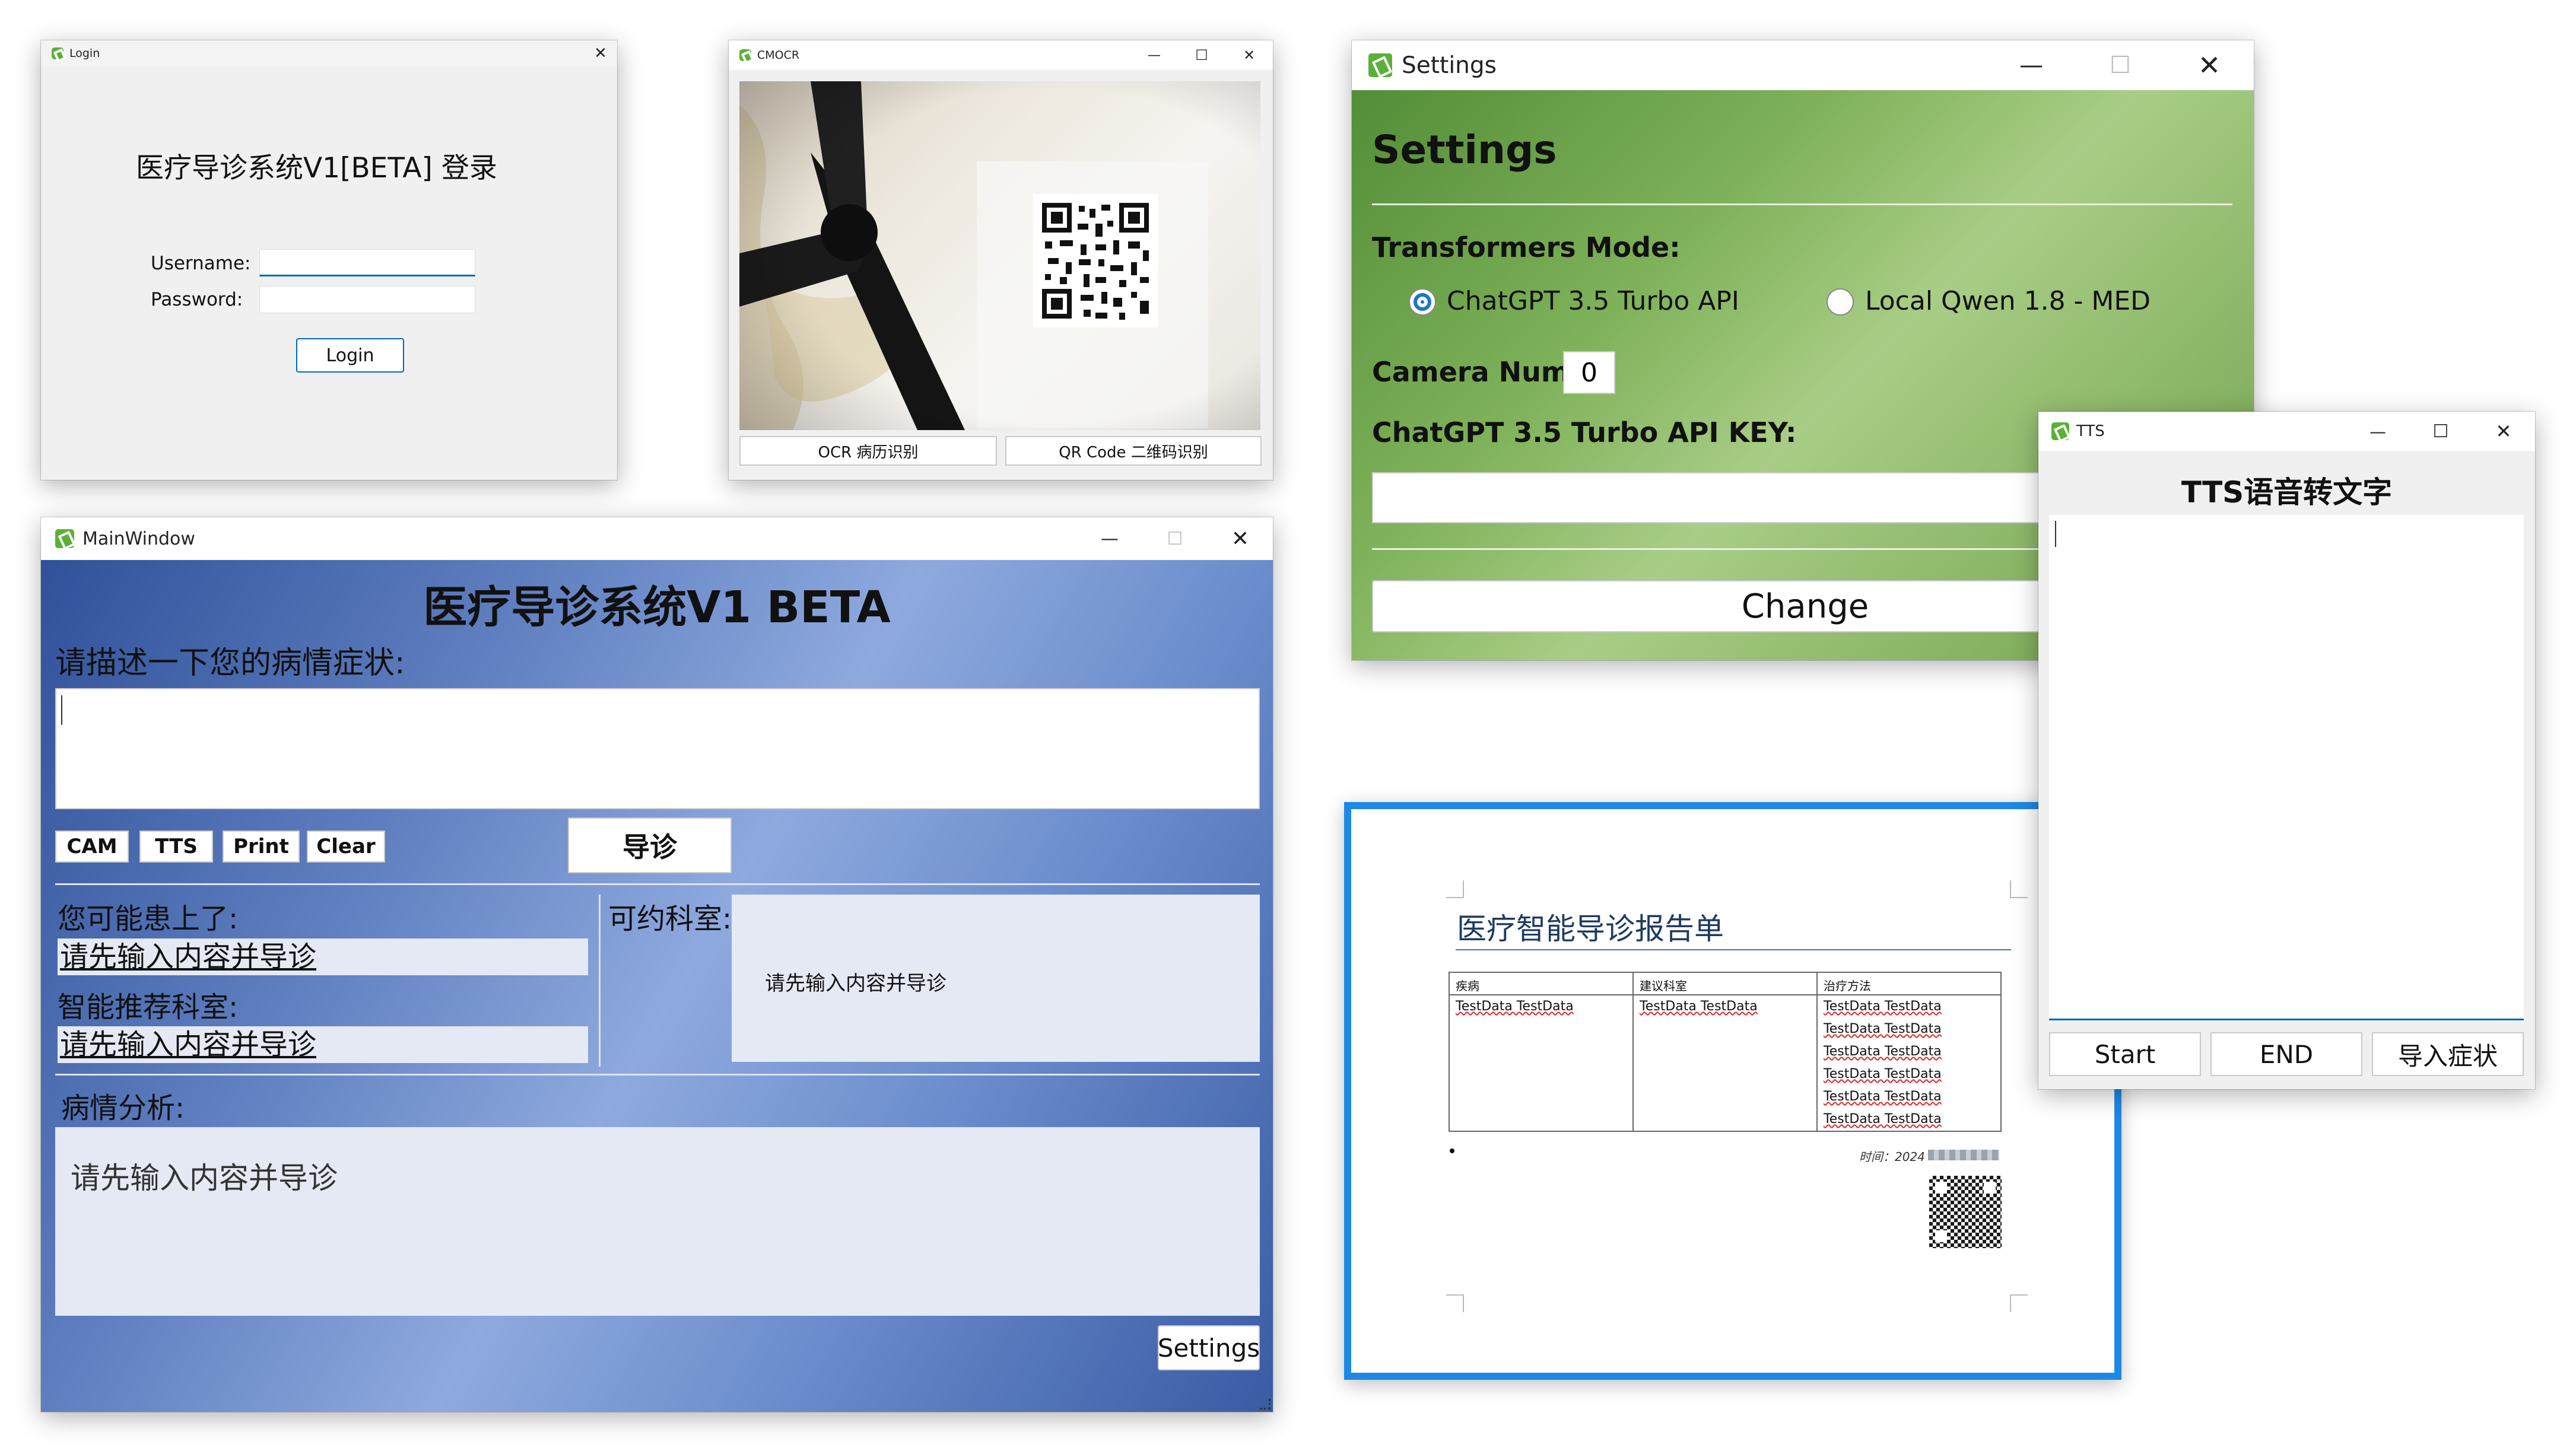 Image resolution: width=2576 pixels, height=1454 pixels. I want to click on diagnose-button: 导诊, so click(650, 845).